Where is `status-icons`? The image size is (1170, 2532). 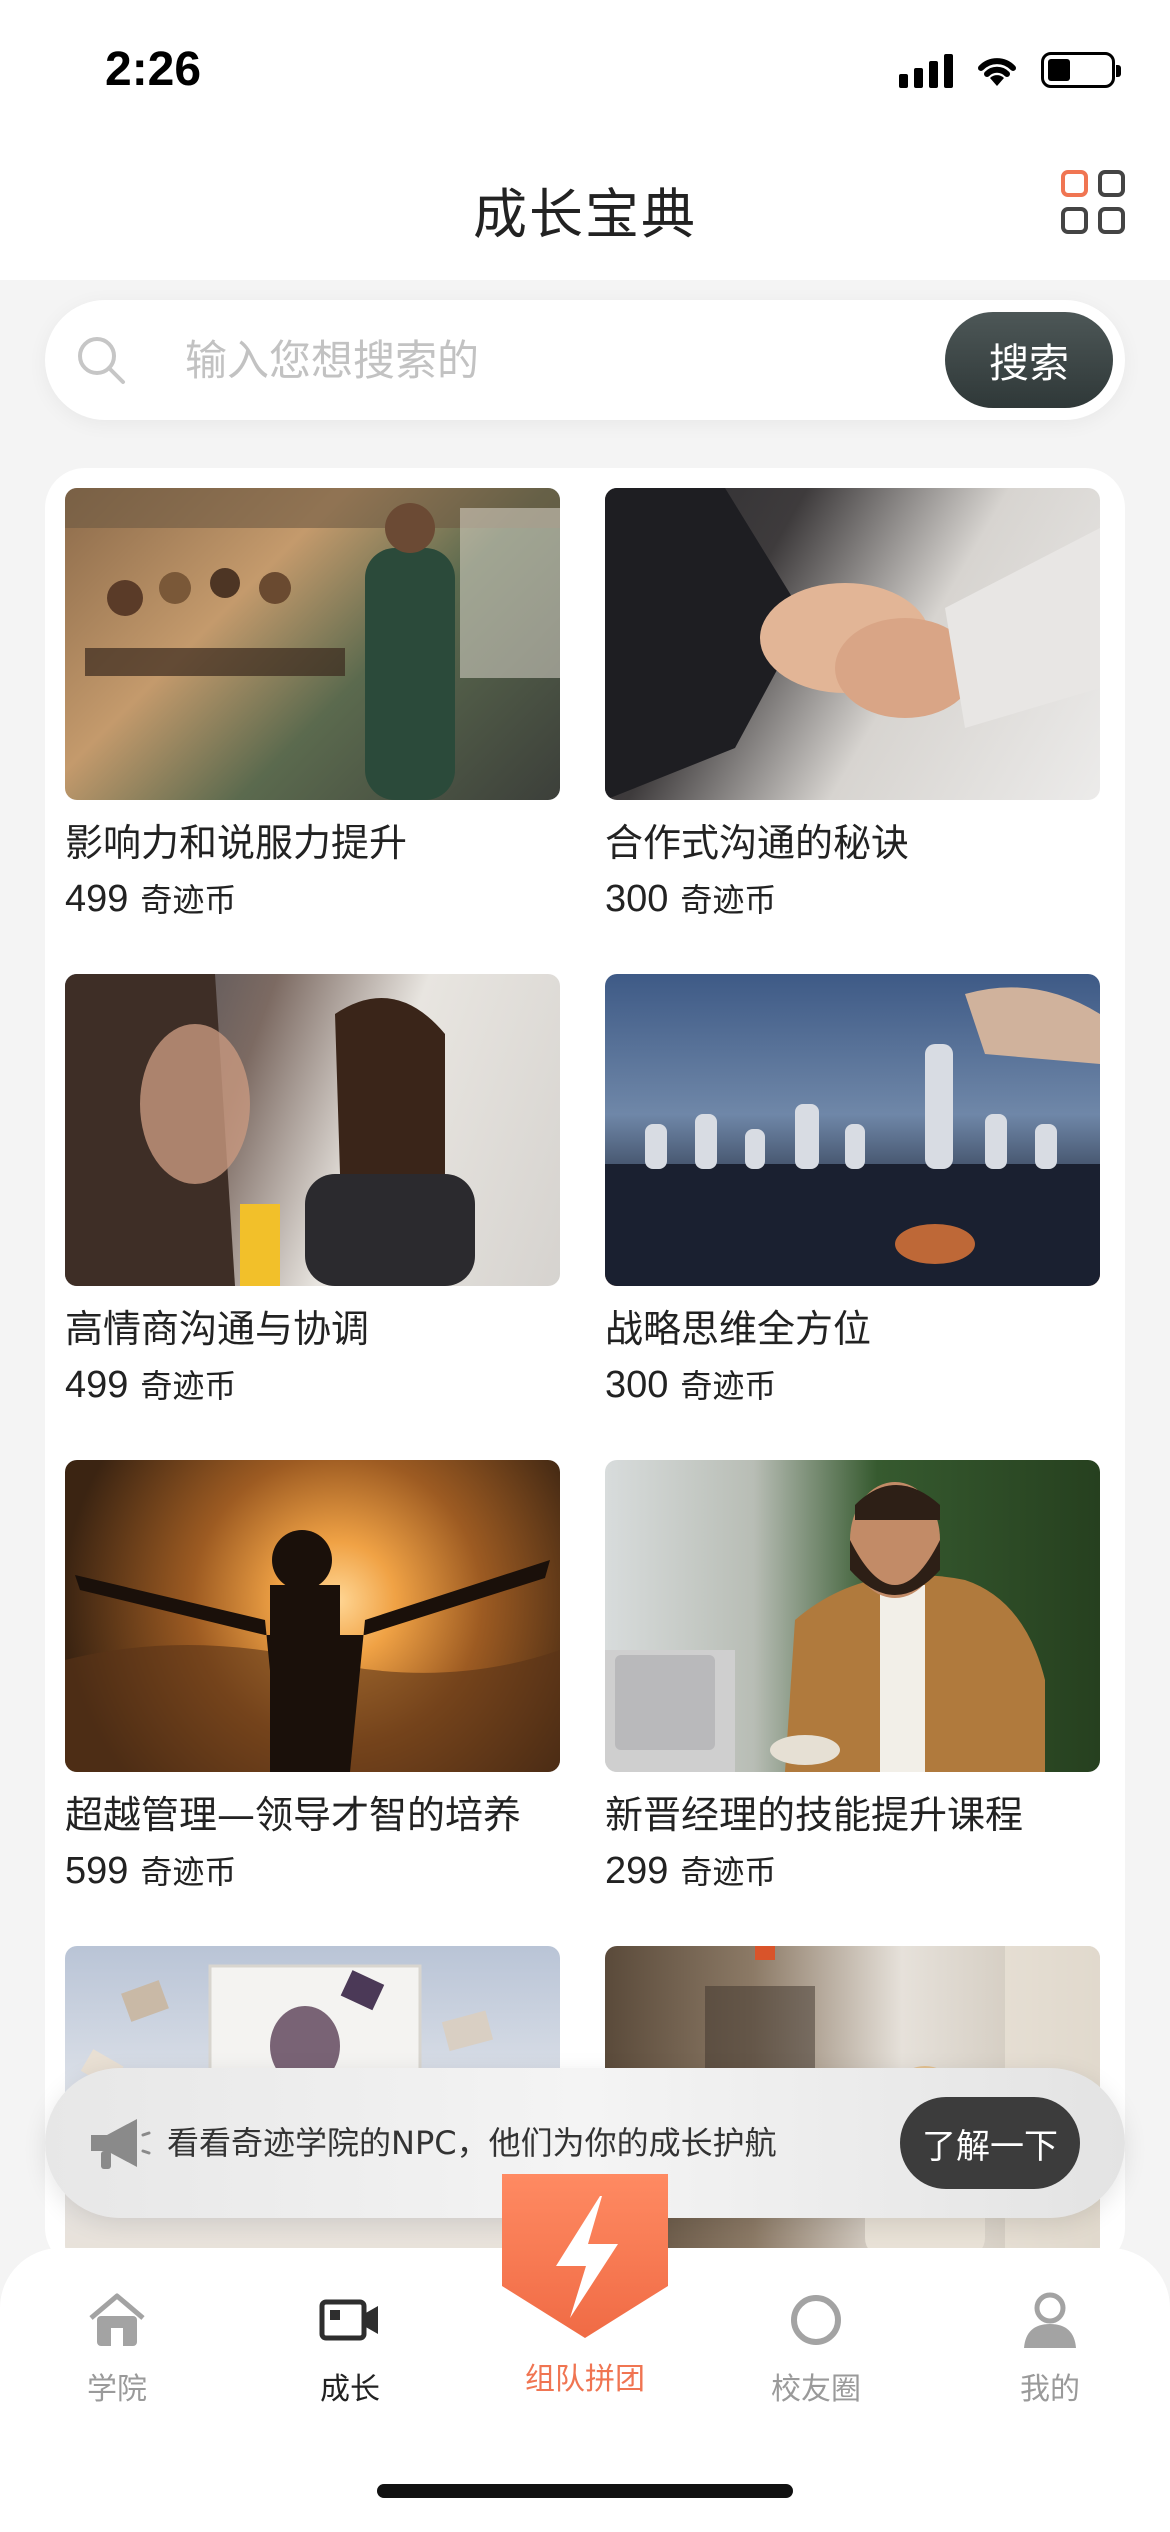 status-icons is located at coordinates (1010, 70).